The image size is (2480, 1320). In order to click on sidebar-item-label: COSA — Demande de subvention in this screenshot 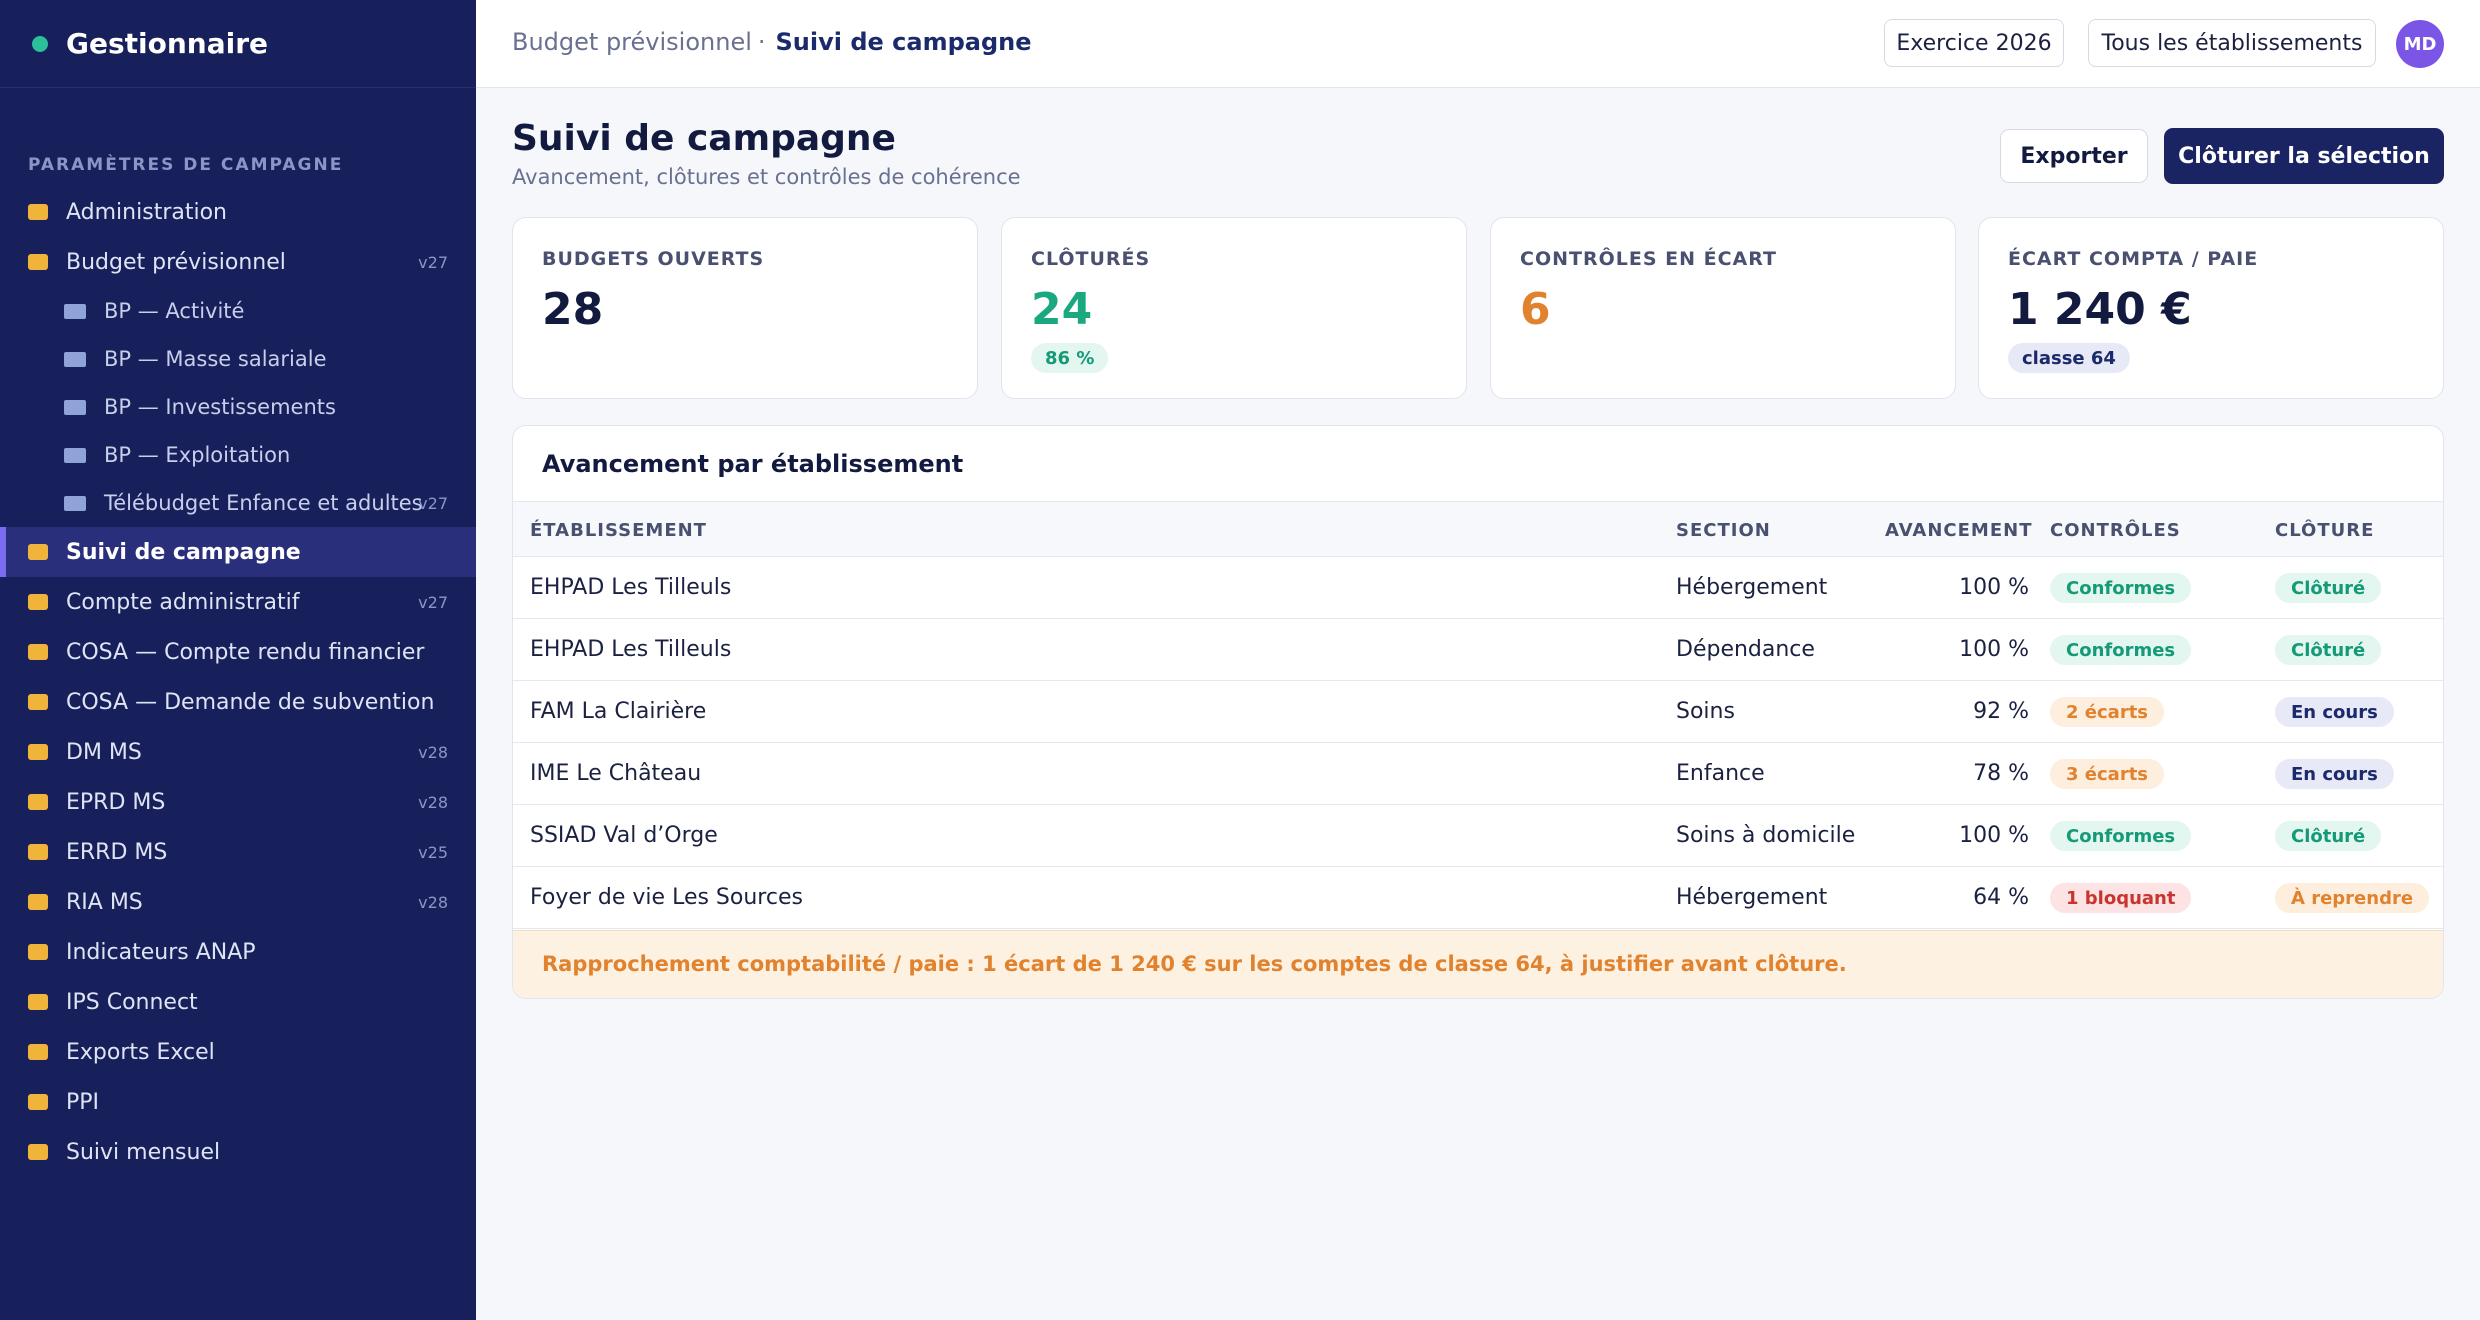, I will do `click(250, 702)`.